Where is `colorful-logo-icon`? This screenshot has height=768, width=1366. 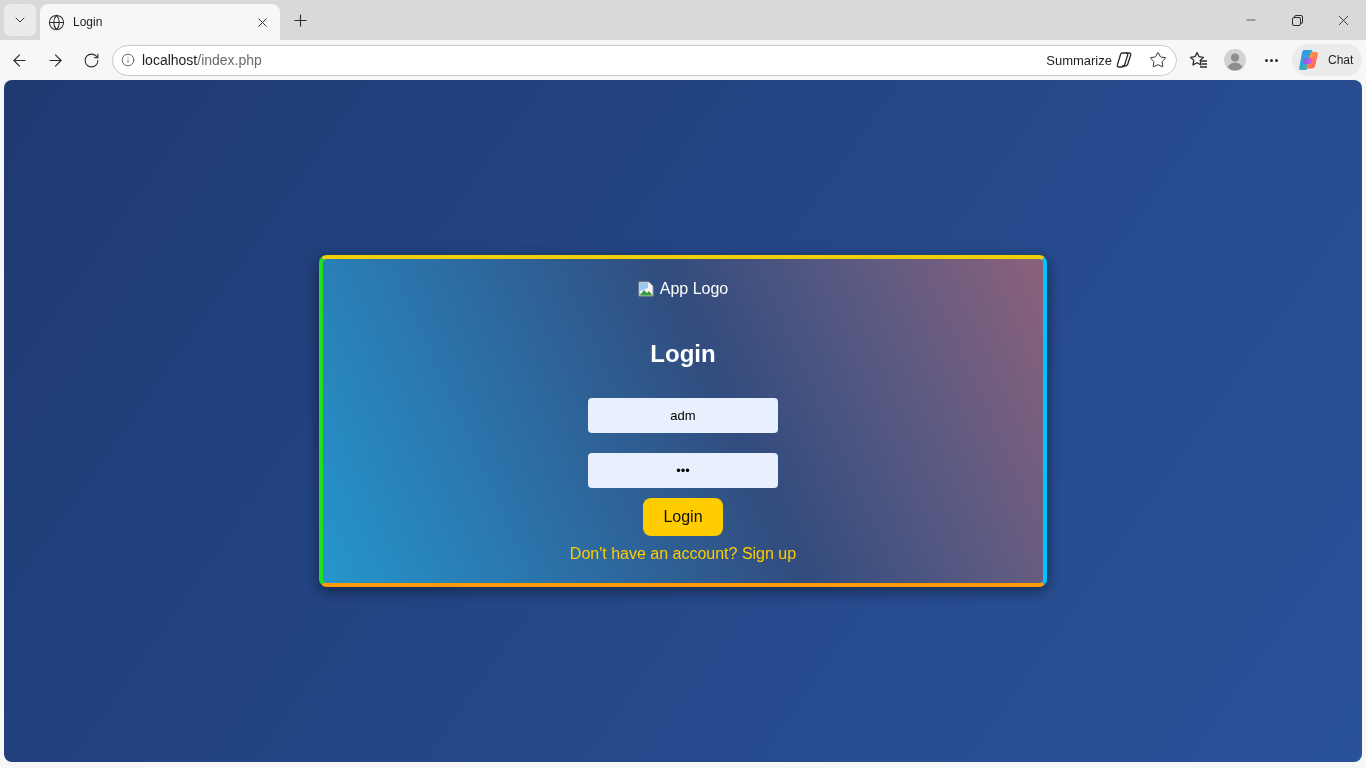
colorful-logo-icon is located at coordinates (1309, 60).